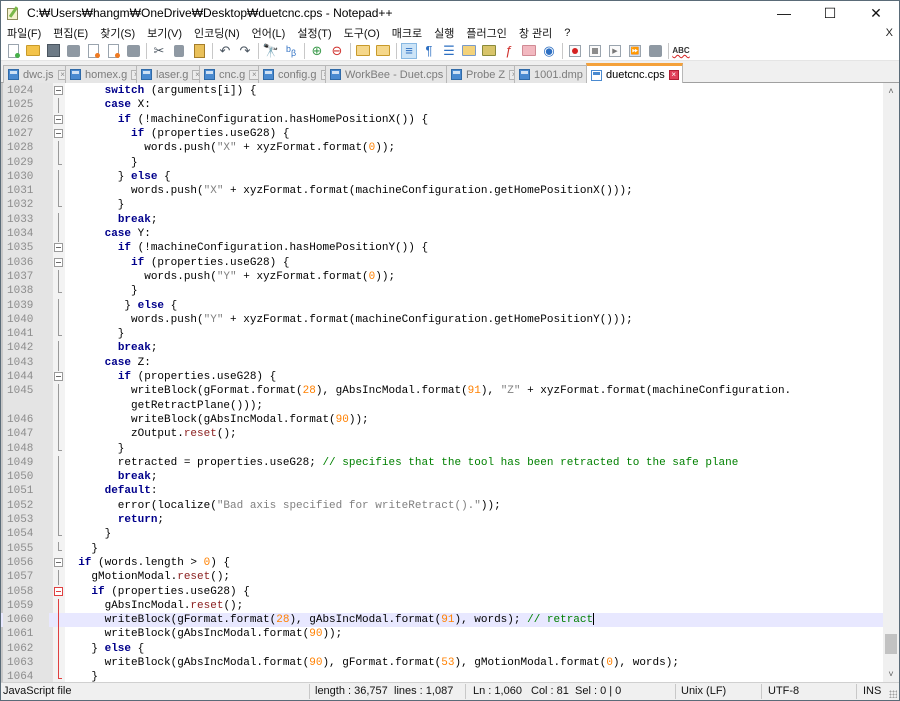 The image size is (900, 701). Describe the element at coordinates (442, 563) in the screenshot. I see `code-line: 1056 if (words.length > 0) {` at that location.